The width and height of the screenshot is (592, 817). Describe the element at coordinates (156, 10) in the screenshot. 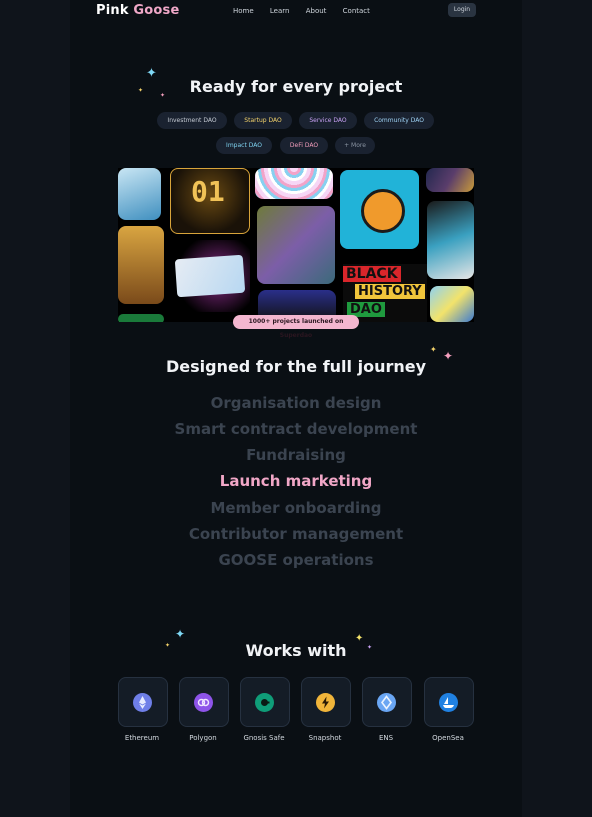

I see `logo-goose: Goose` at that location.